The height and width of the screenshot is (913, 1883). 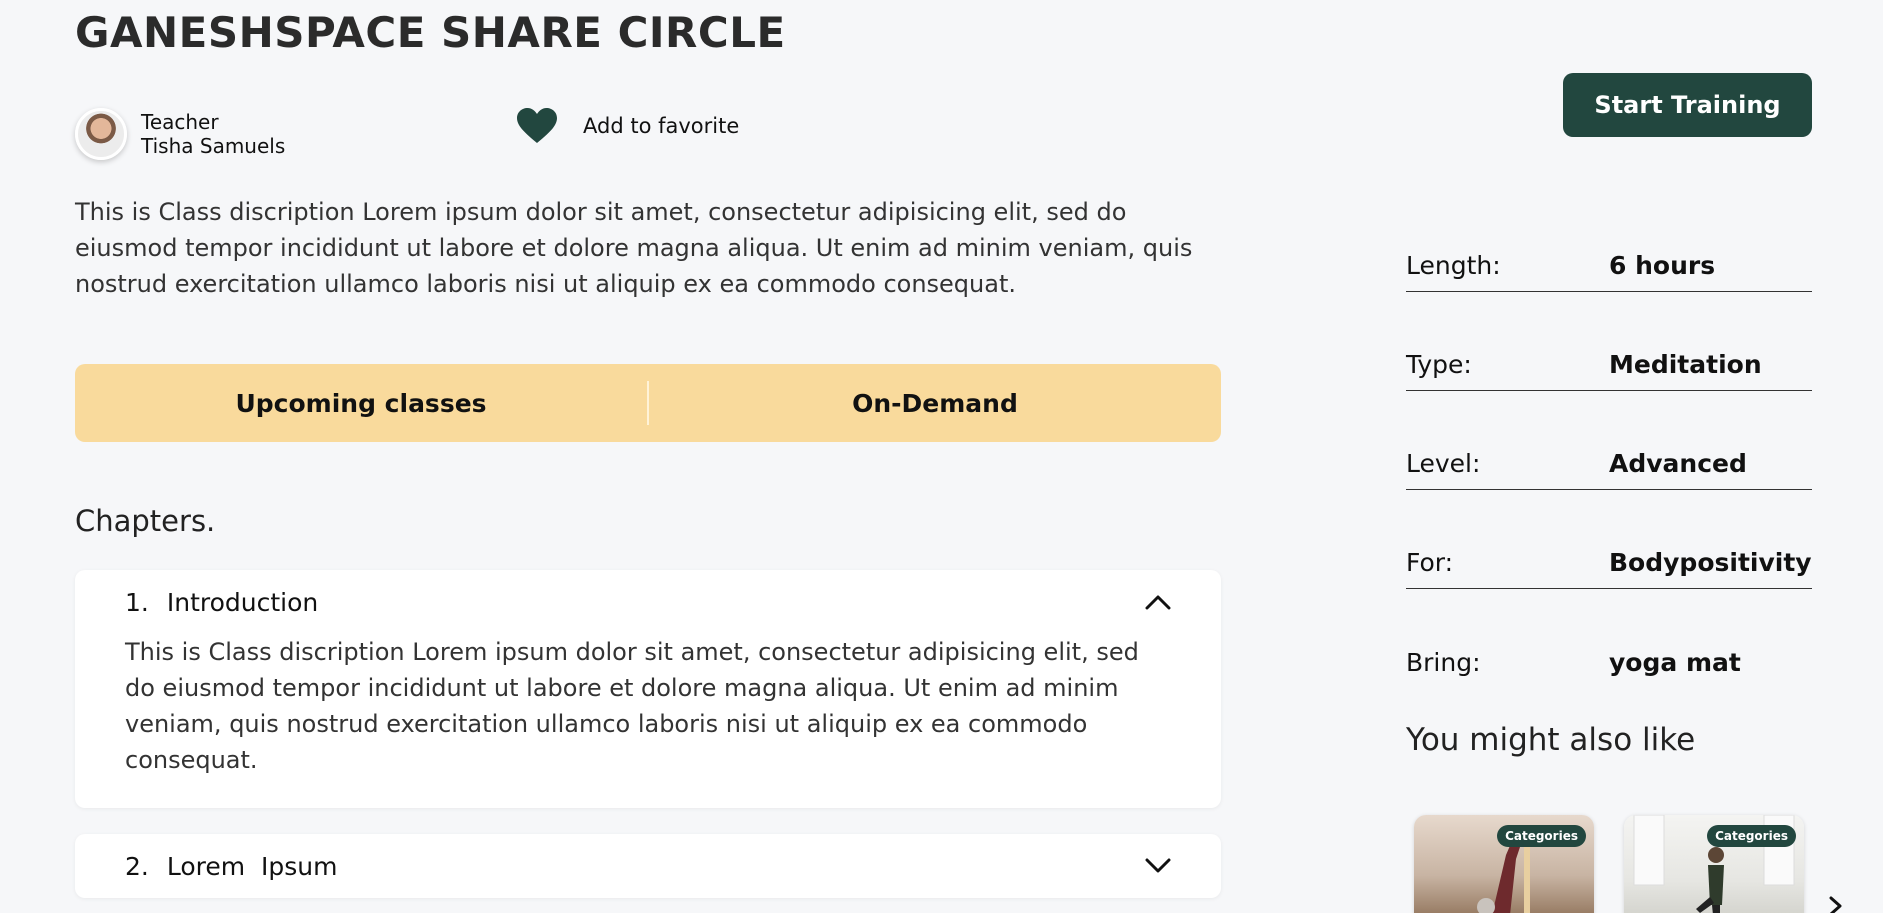 What do you see at coordinates (1439, 364) in the screenshot?
I see `detail-label: Type:` at bounding box center [1439, 364].